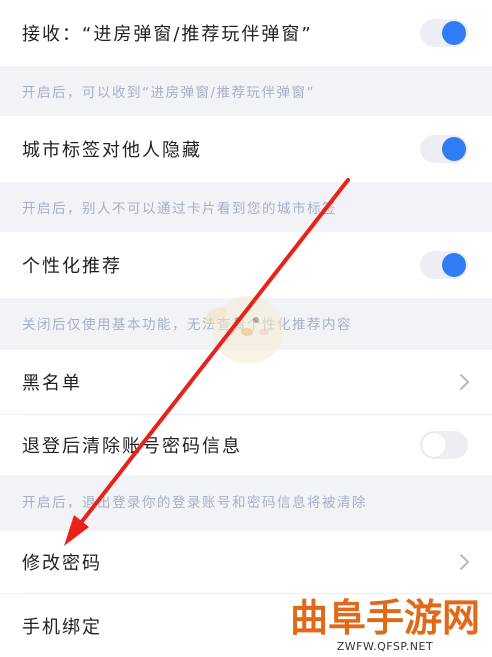  I want to click on setting-row-clear-on-logout: 退登后清除账号密码信息, so click(246, 445).